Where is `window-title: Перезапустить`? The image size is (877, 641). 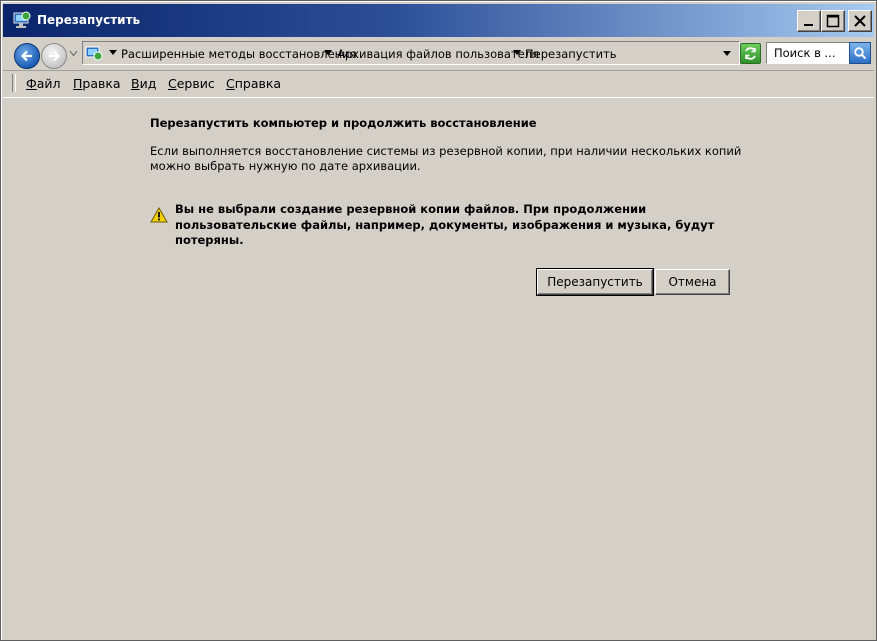 window-title: Перезапустить is located at coordinates (89, 20).